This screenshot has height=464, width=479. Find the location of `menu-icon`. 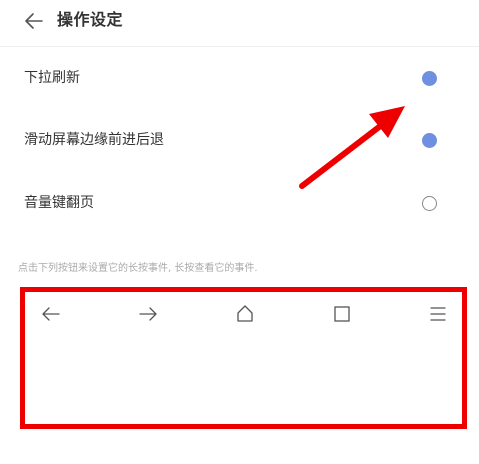

menu-icon is located at coordinates (438, 314).